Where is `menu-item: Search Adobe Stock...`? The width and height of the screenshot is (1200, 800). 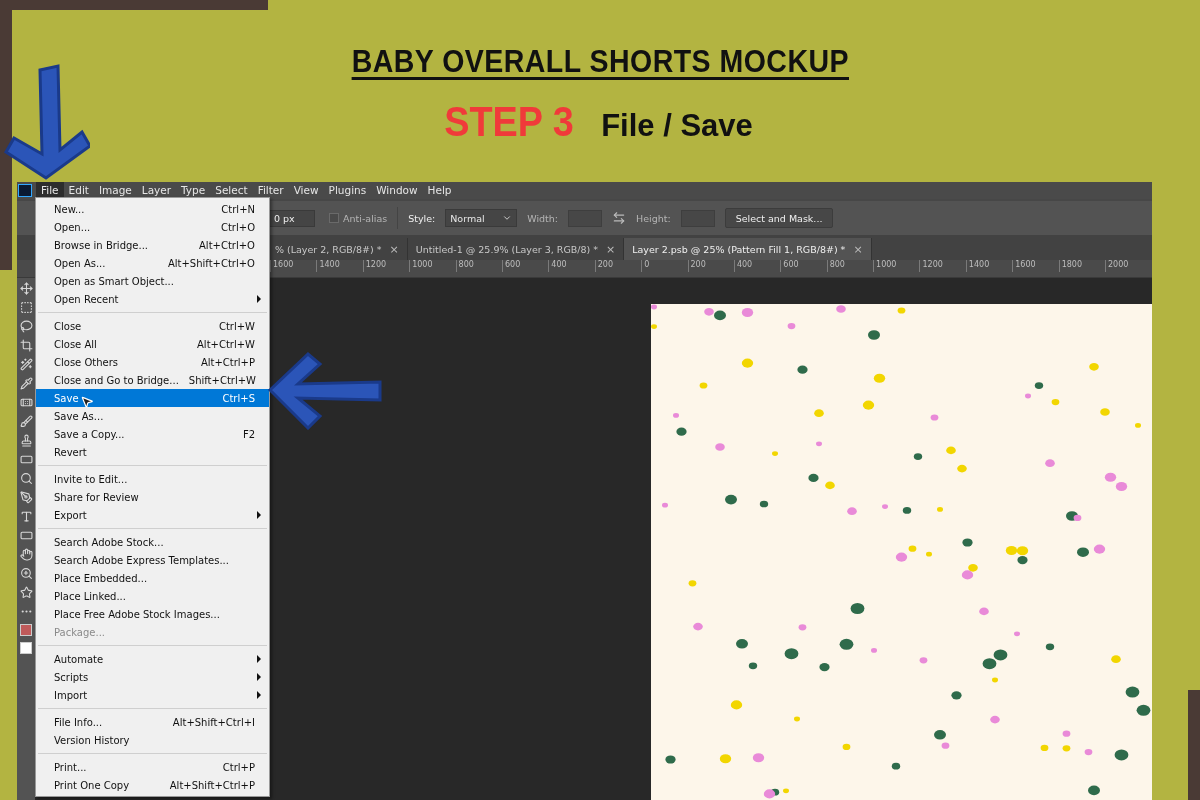
menu-item: Search Adobe Stock... is located at coordinates (152, 542).